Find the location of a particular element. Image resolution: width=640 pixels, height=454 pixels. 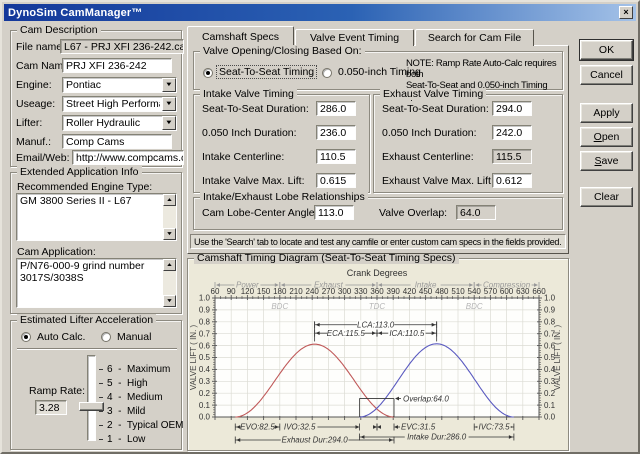

svg-text: Exhaust is located at coordinates (329, 285).